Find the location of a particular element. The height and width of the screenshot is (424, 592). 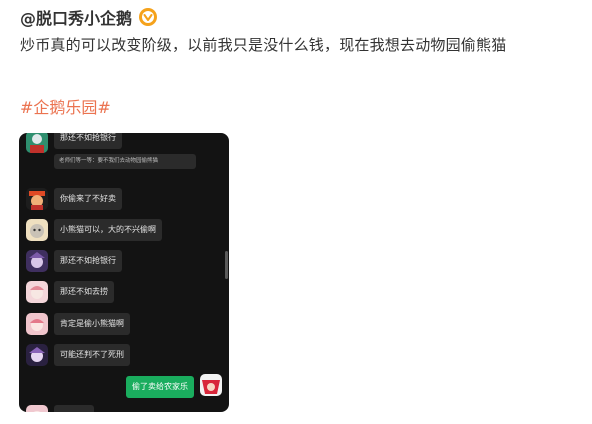

verified-badge-icon is located at coordinates (148, 17).